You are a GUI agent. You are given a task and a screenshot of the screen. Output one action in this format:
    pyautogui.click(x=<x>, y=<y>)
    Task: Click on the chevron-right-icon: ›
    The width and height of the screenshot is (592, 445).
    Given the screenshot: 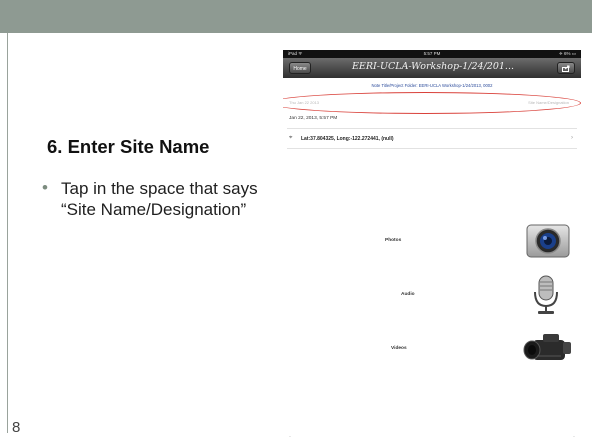 What is the action you would take?
    pyautogui.click(x=572, y=138)
    